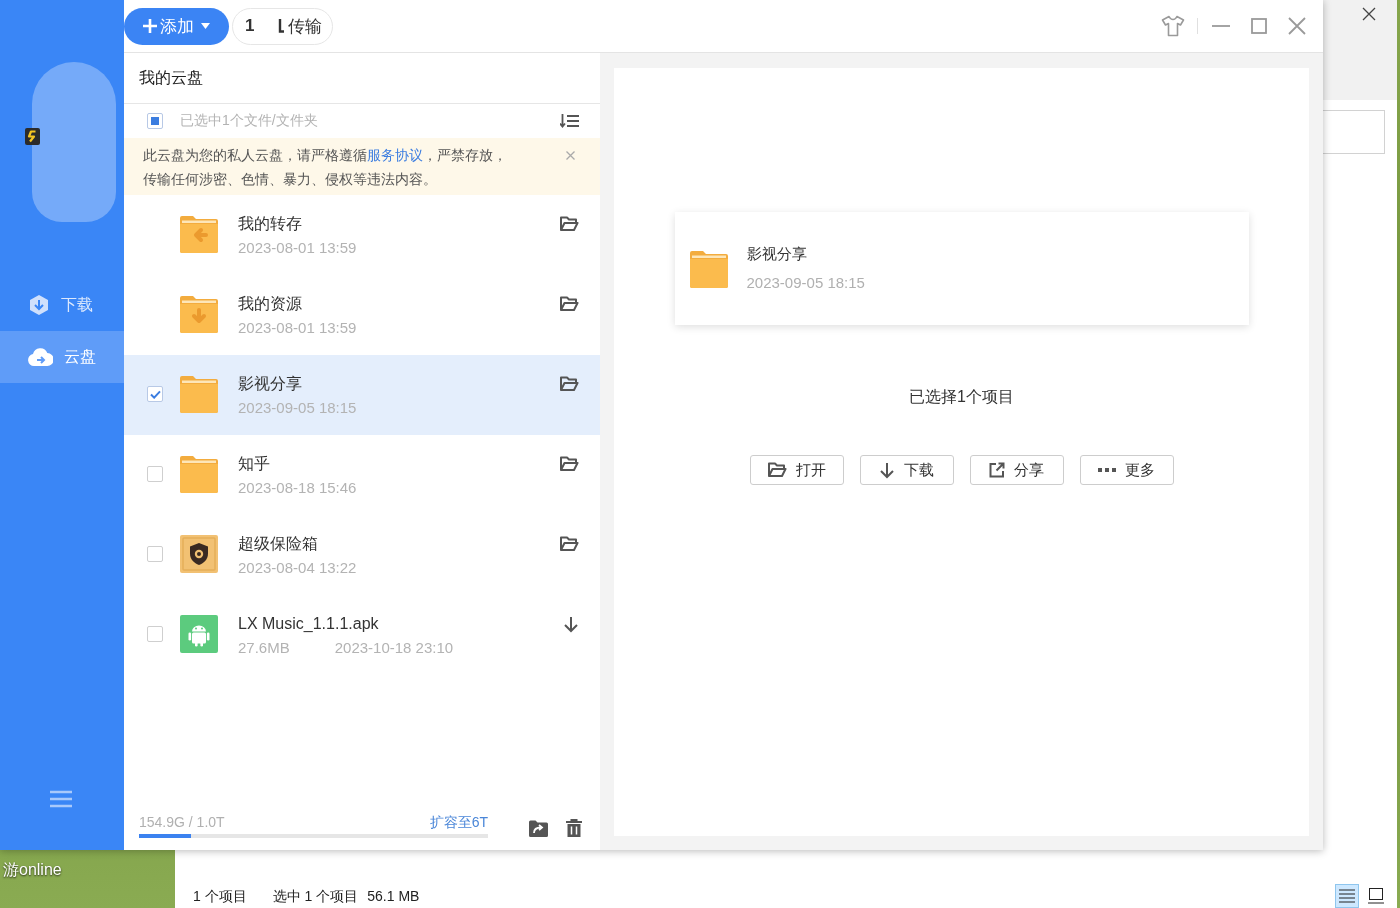 The image size is (1400, 908). Describe the element at coordinates (220, 895) in the screenshot. I see `status-item-count: 1 个项目` at that location.